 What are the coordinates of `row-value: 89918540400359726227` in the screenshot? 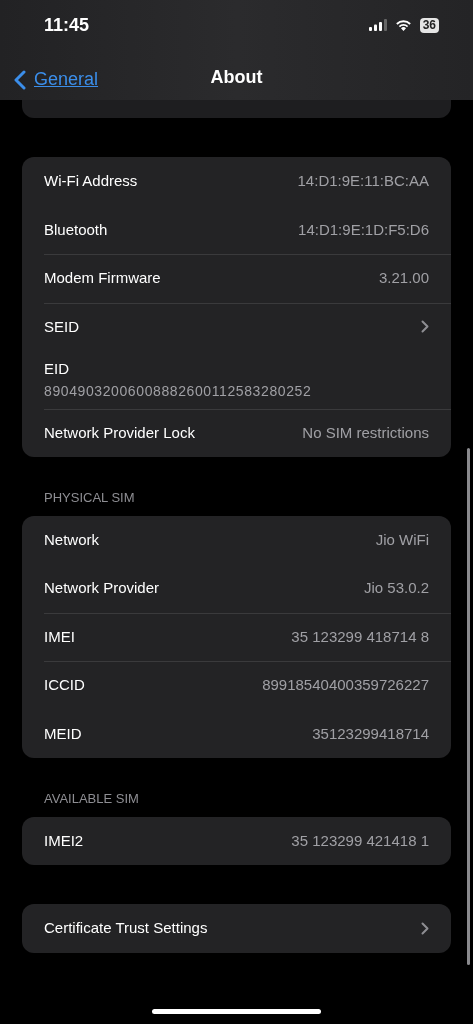 It's located at (345, 685).